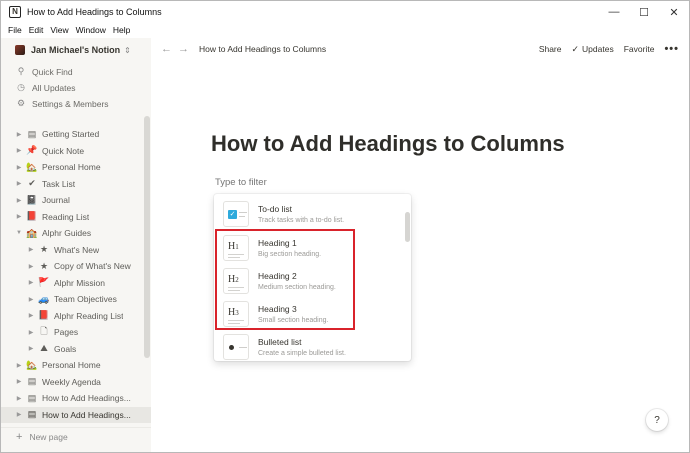 The height and width of the screenshot is (453, 690). What do you see at coordinates (293, 320) in the screenshot?
I see `menu-item-description: Small section heading.` at bounding box center [293, 320].